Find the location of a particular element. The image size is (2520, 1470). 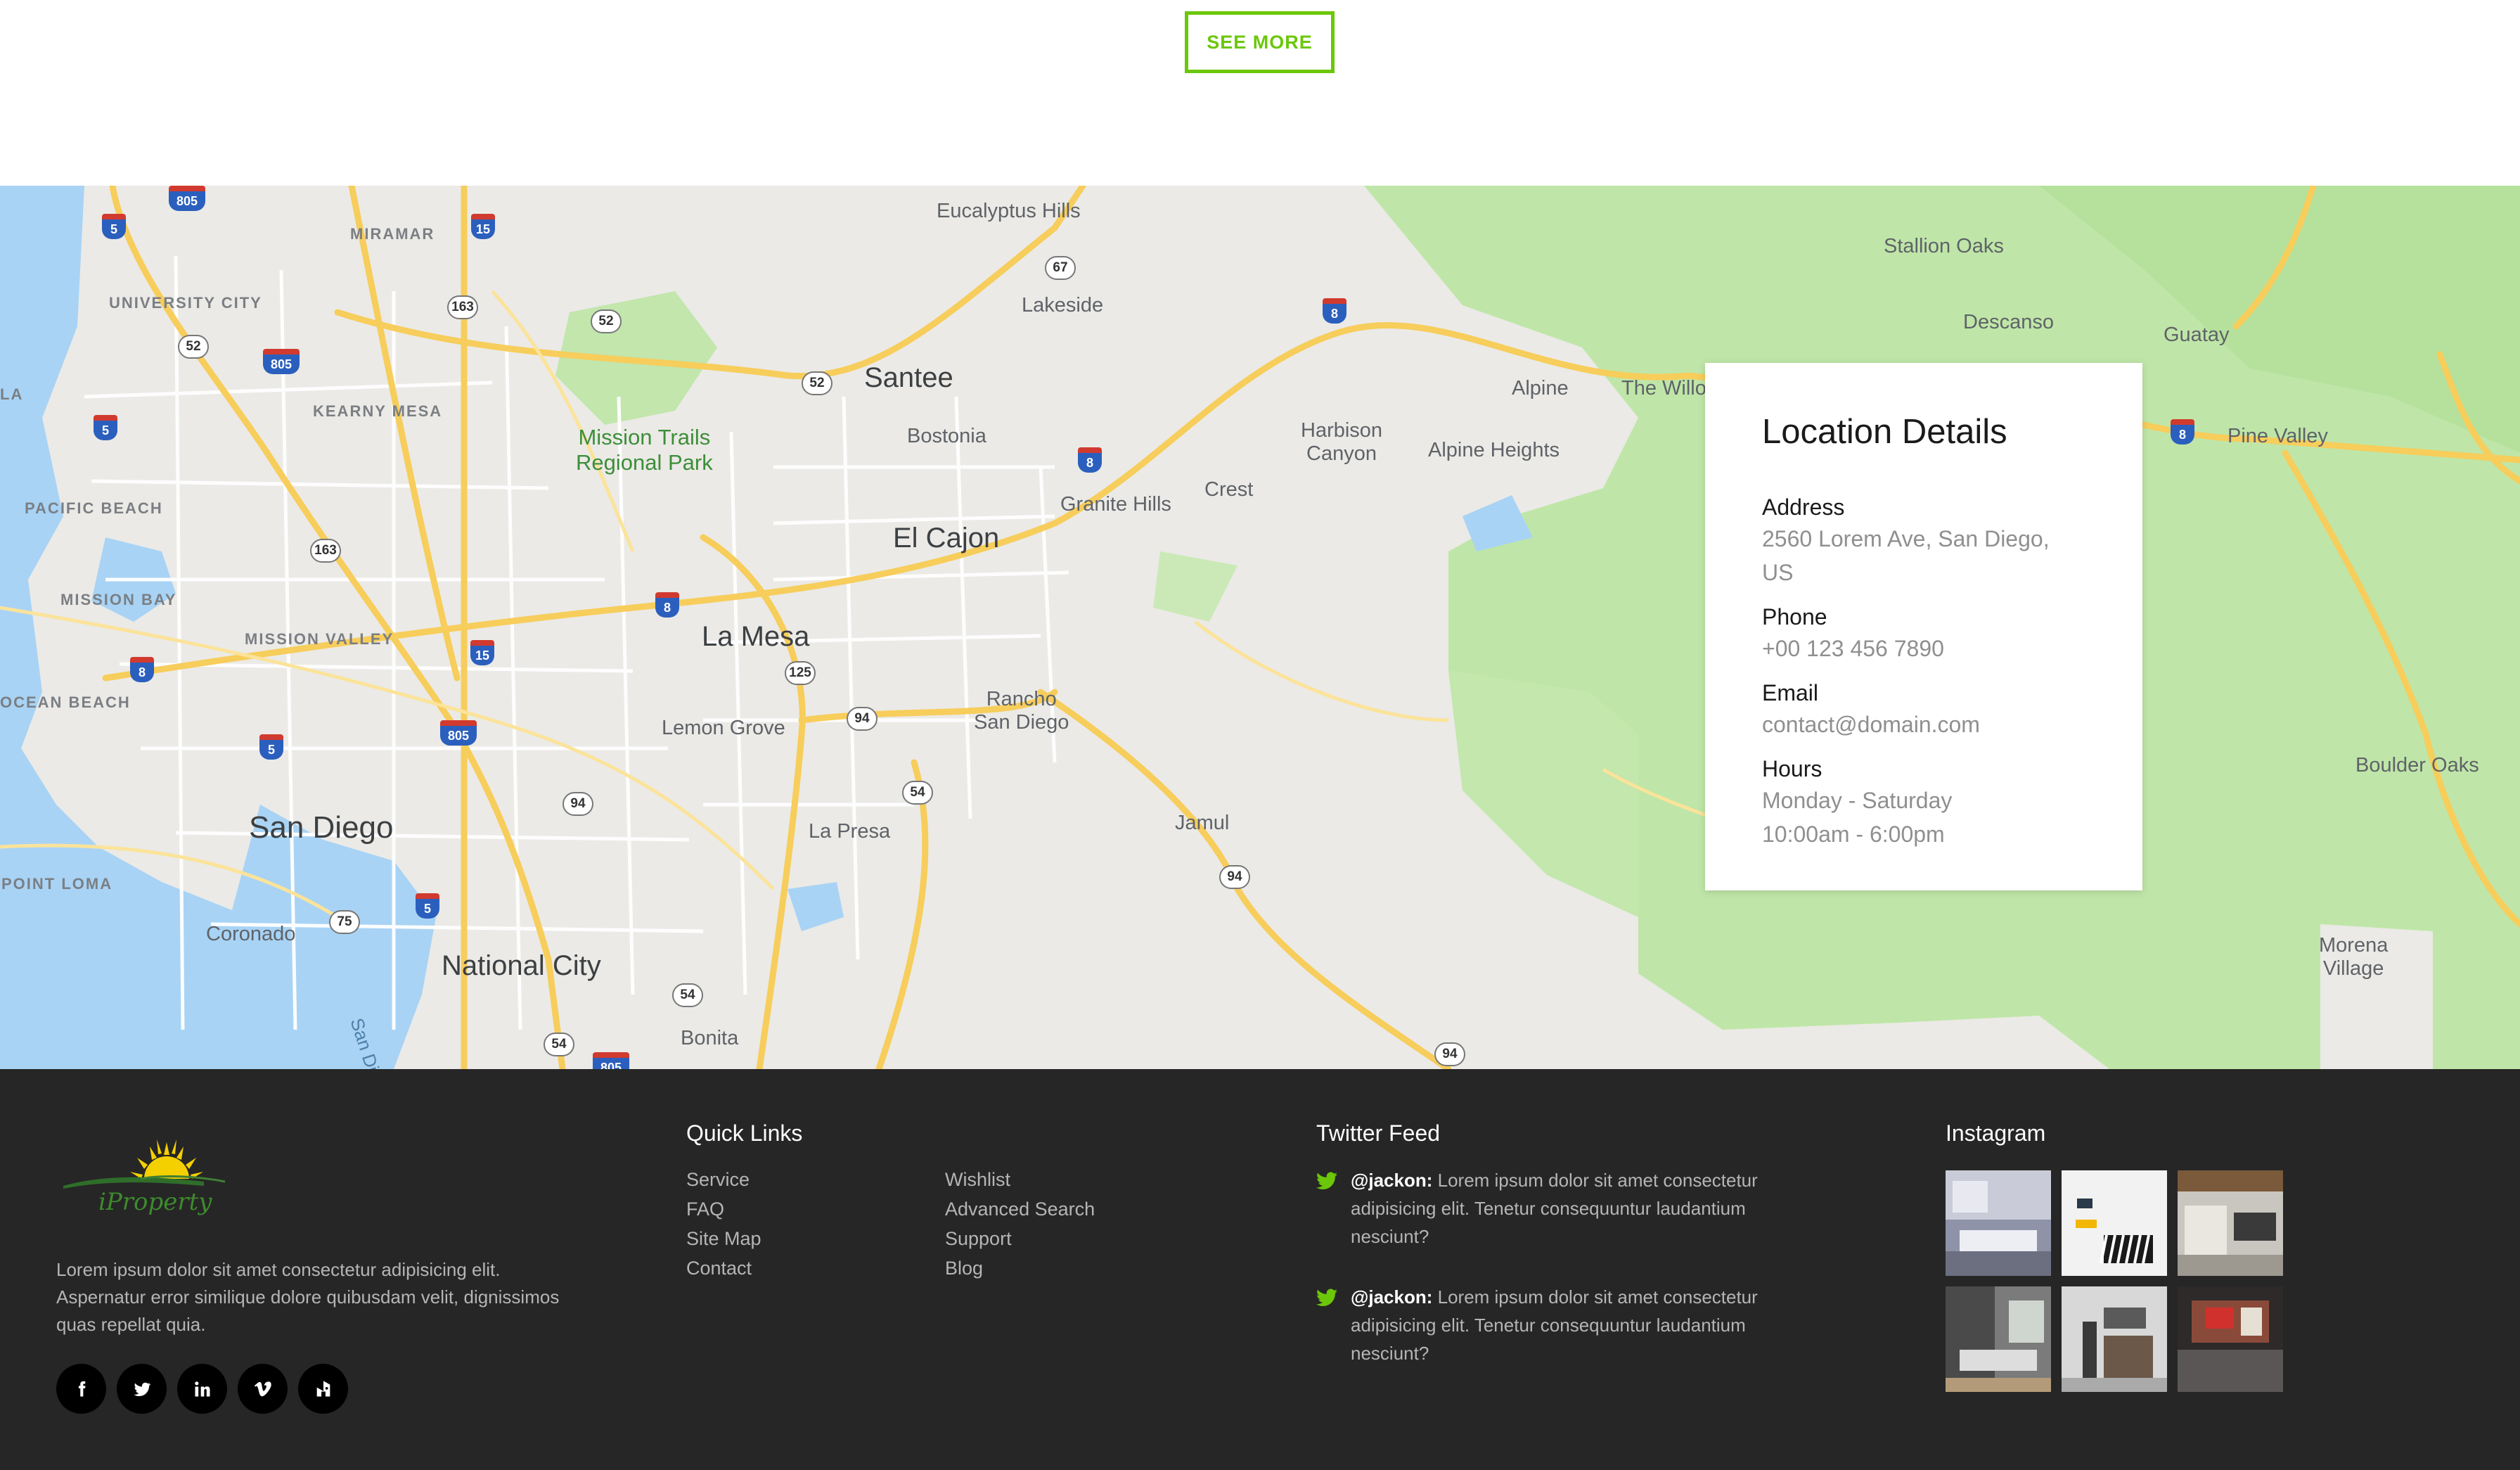

linkedin-icon is located at coordinates (202, 1389).